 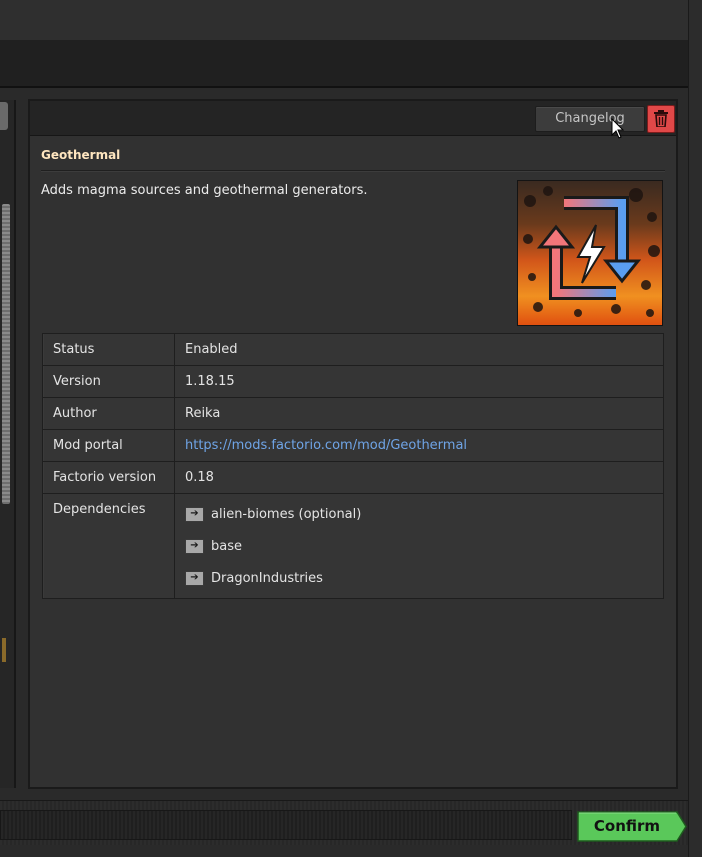 I want to click on mouse-cursor-icon, so click(x=618, y=128).